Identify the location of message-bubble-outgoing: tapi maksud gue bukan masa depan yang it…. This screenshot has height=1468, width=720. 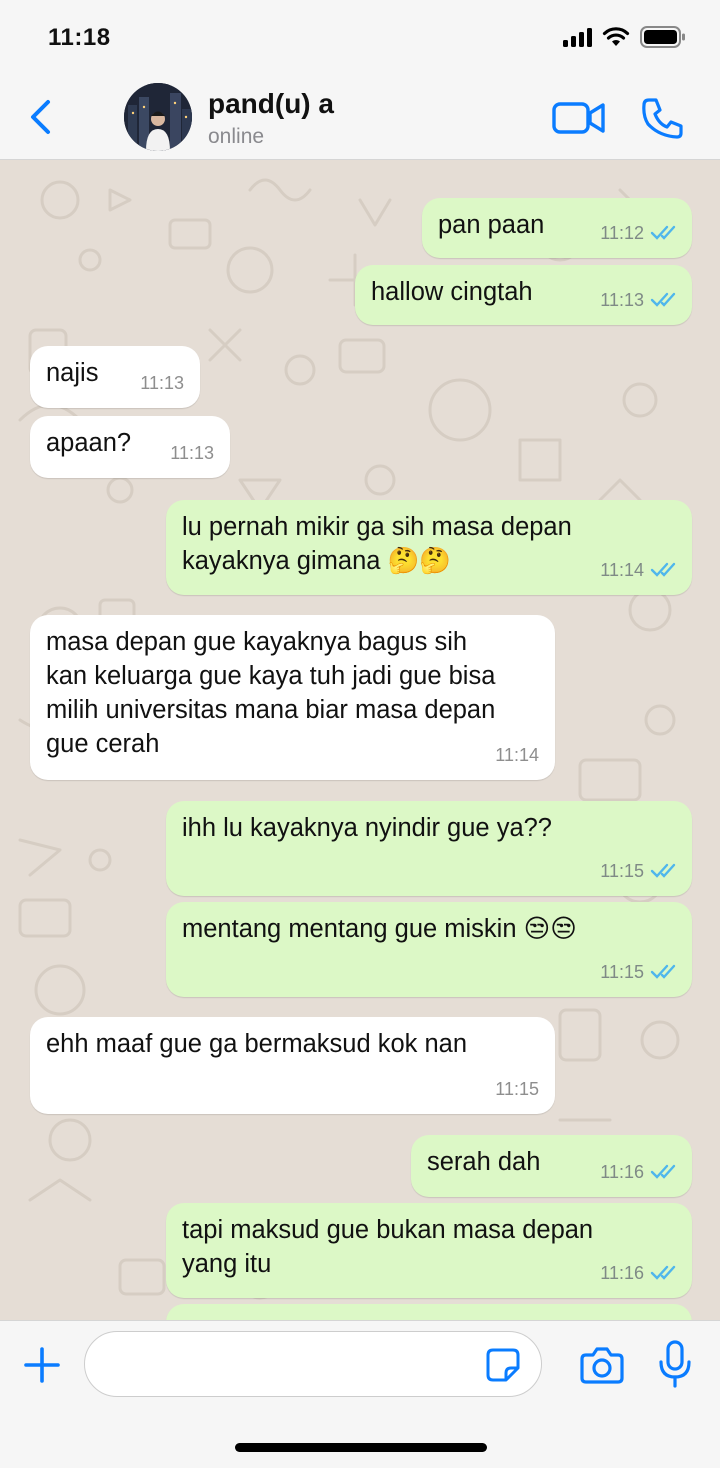
(429, 1250).